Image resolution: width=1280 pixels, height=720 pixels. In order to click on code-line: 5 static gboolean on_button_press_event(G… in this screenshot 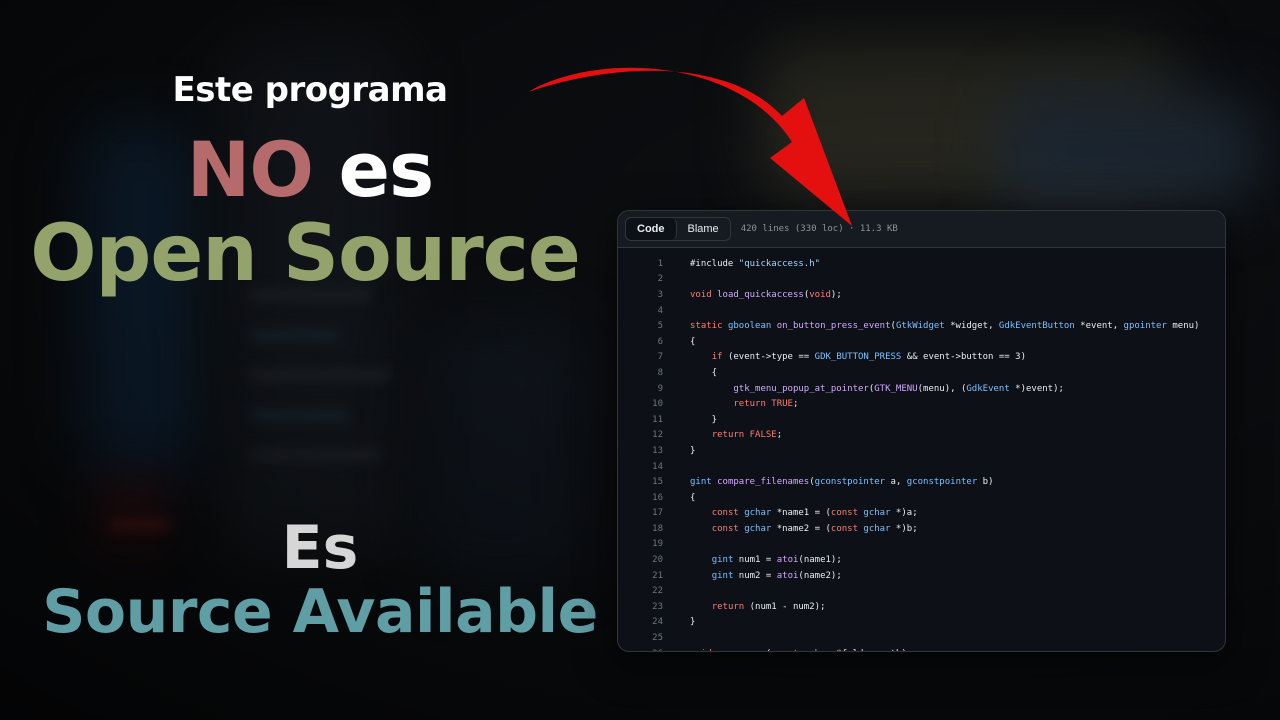, I will do `click(921, 326)`.